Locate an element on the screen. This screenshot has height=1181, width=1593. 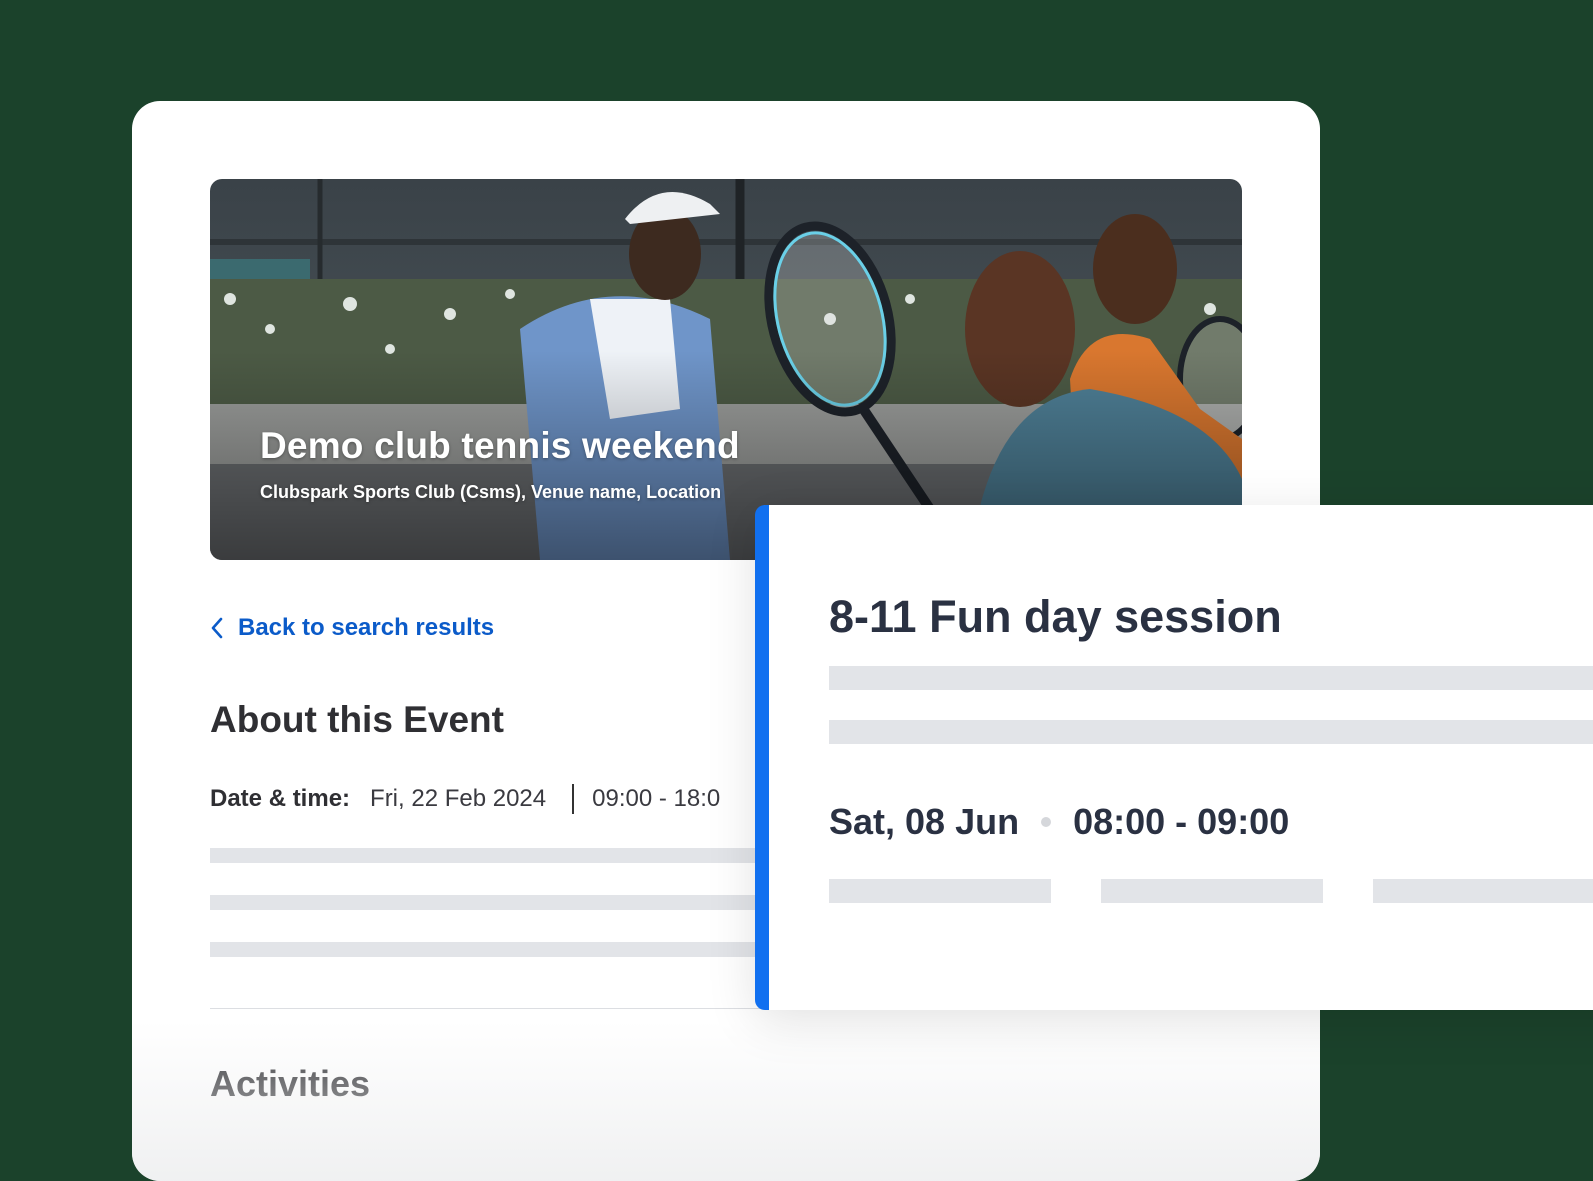
event-date: Fri, 22 Feb 2024 is located at coordinates (458, 798).